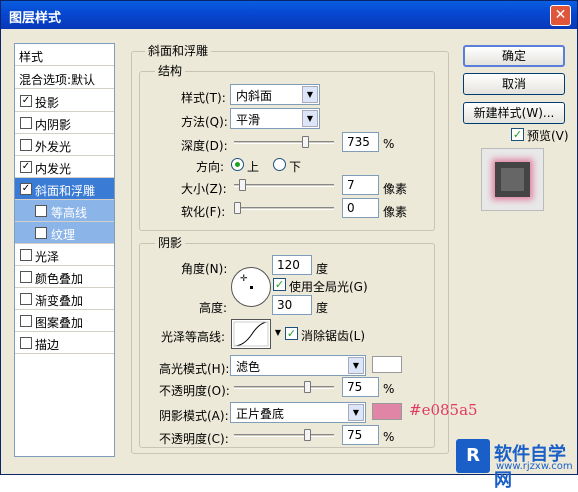  What do you see at coordinates (387, 411) in the screenshot?
I see `shadow-color-swatch` at bounding box center [387, 411].